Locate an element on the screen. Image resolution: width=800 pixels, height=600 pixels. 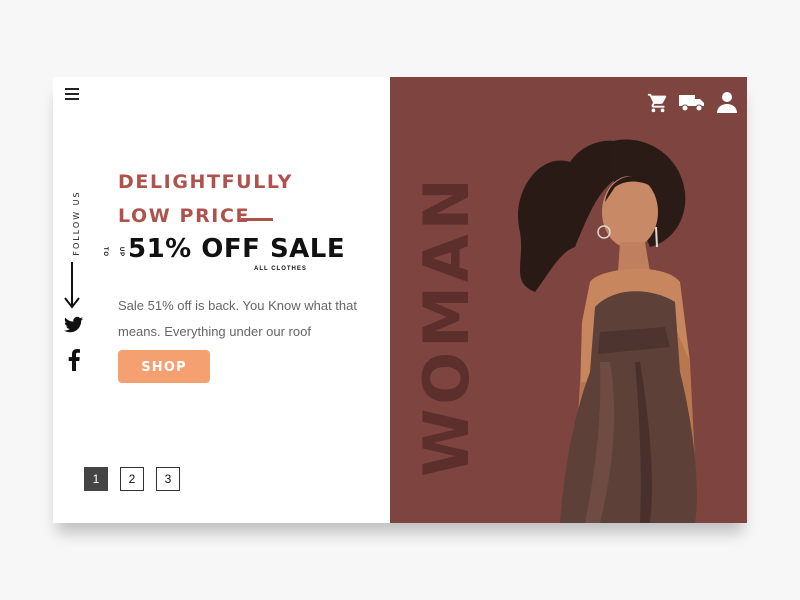
follow-us-text: FOLLOW US is located at coordinates (76, 223).